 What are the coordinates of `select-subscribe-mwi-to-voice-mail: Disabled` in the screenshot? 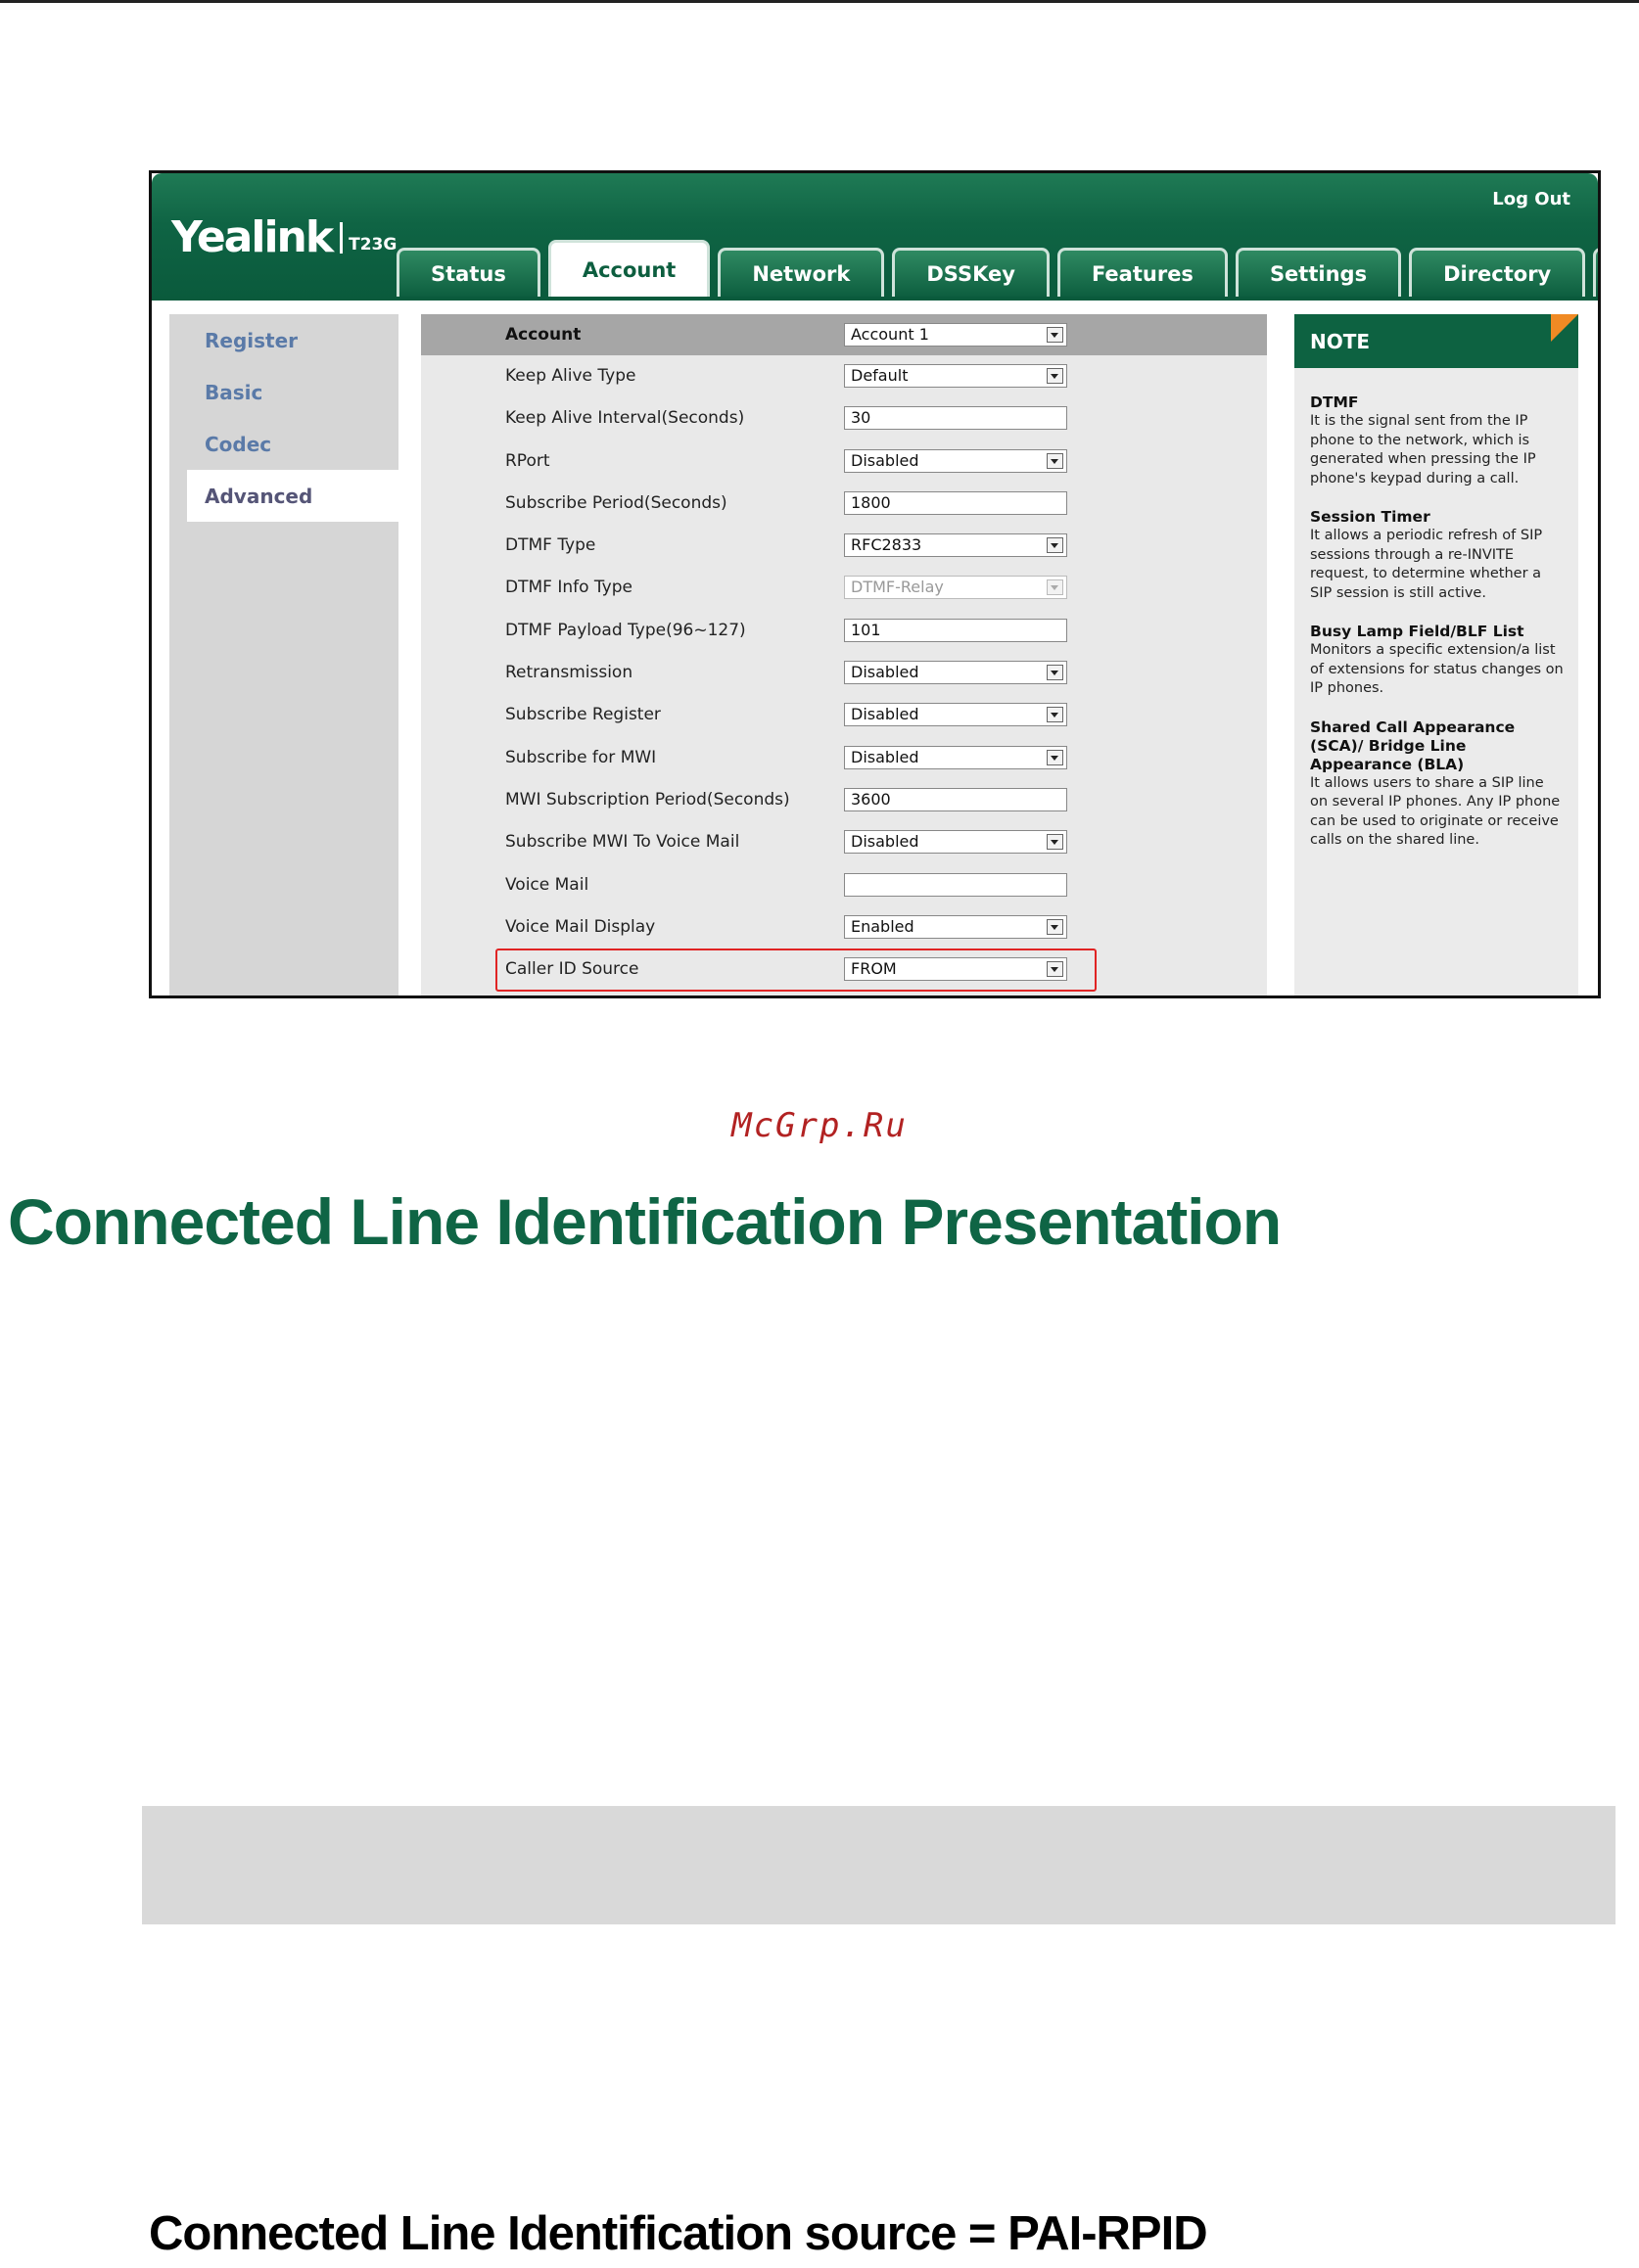 It's located at (956, 842).